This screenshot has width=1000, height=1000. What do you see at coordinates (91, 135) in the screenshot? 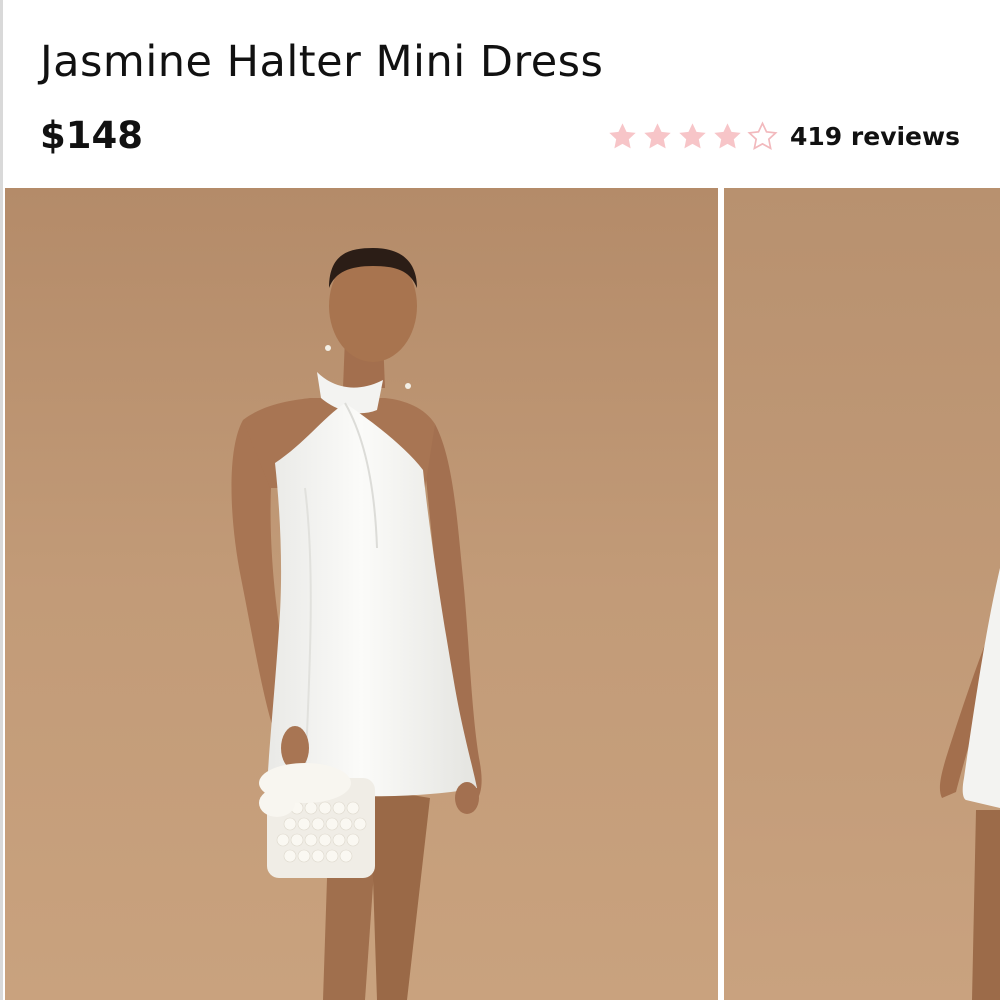
I see `product-price: $148` at bounding box center [91, 135].